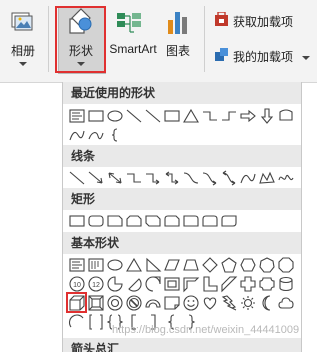  I want to click on frame-icon, so click(171, 283).